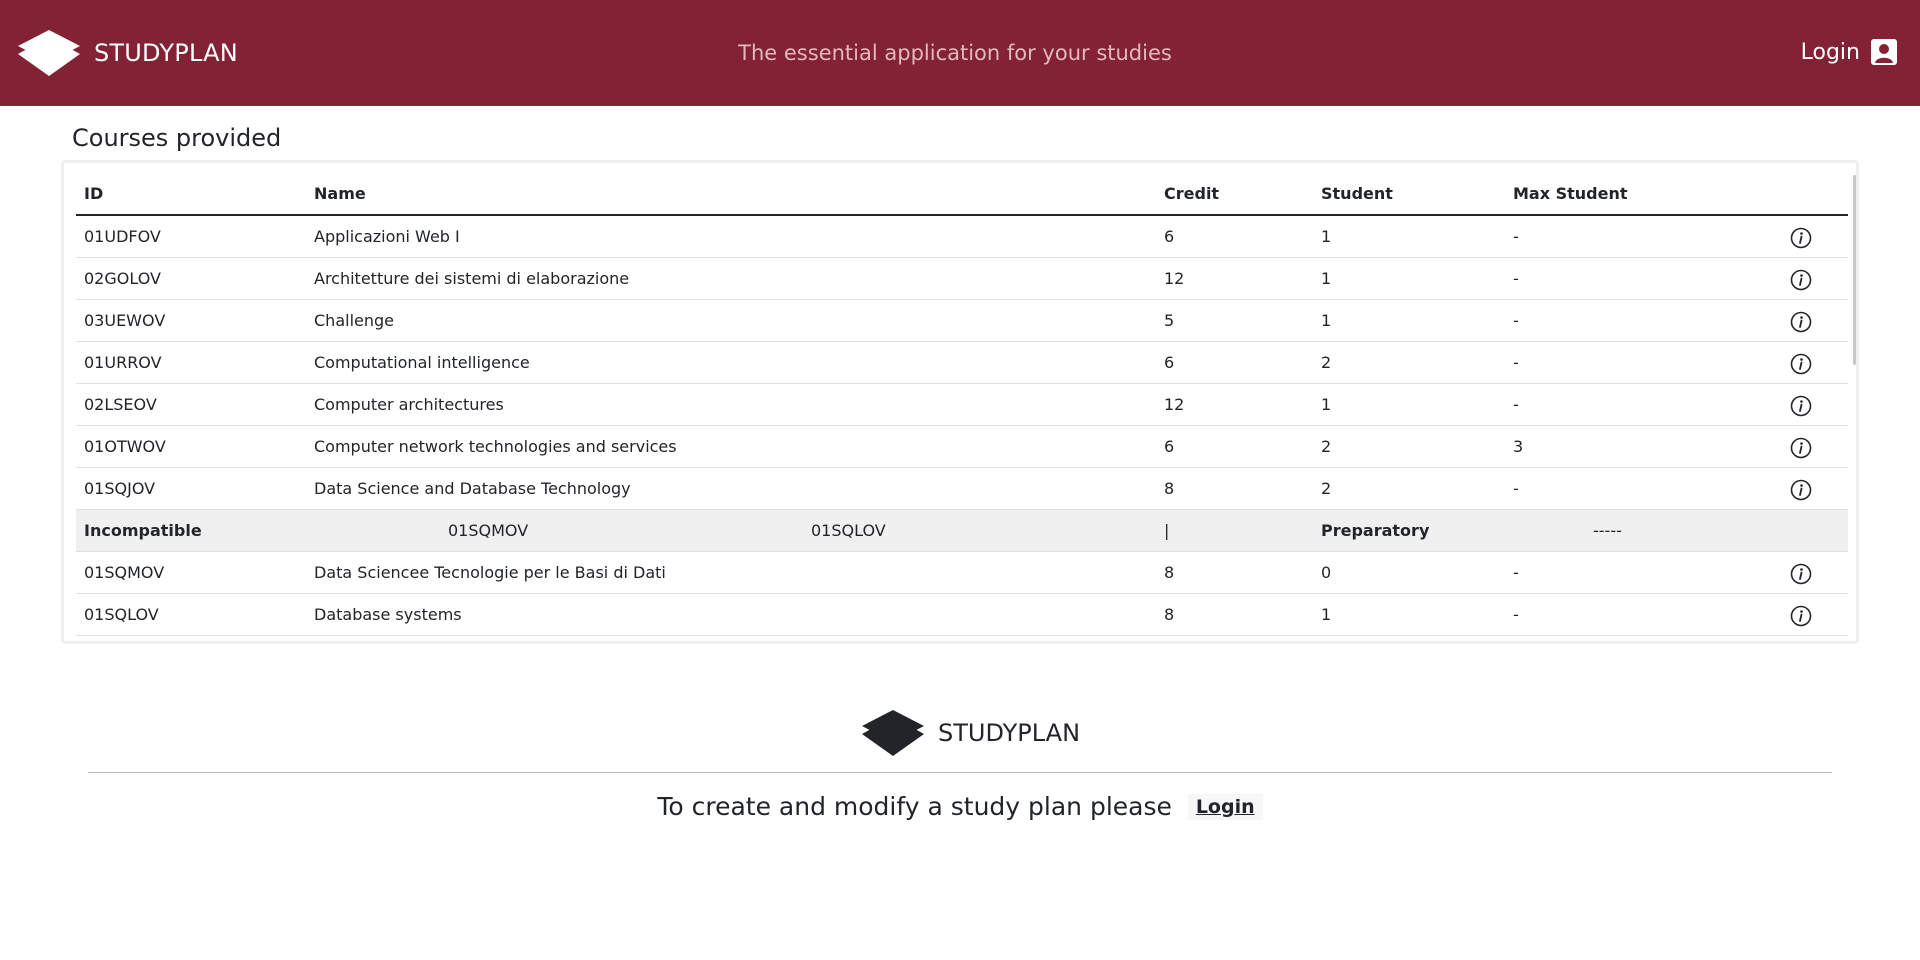  Describe the element at coordinates (1326, 572) in the screenshot. I see `course-student: 0` at that location.